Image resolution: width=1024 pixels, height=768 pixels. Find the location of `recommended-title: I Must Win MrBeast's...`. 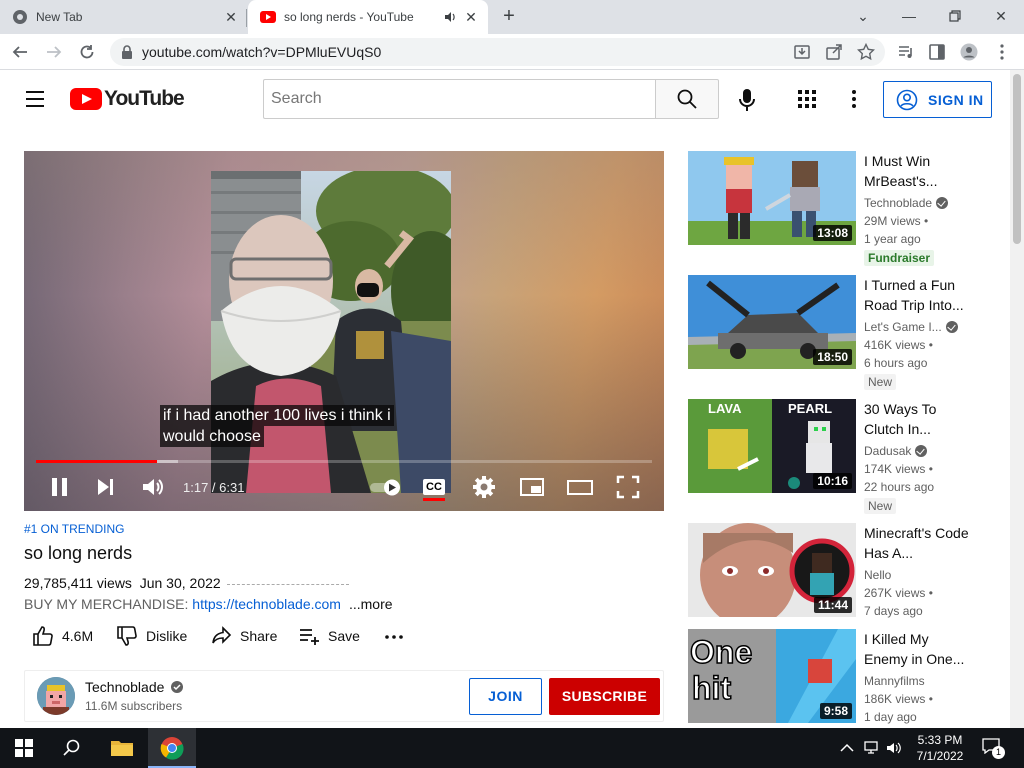

recommended-title: I Must Win MrBeast's... is located at coordinates (919, 171).